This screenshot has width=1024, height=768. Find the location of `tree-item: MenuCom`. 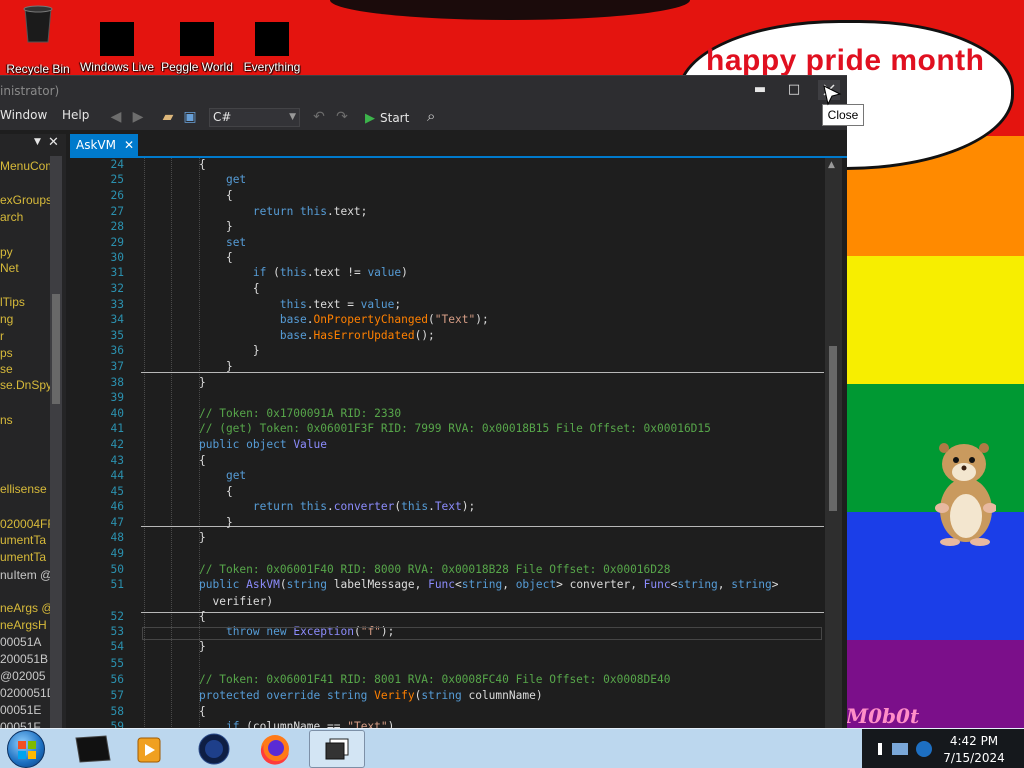

tree-item: MenuCom is located at coordinates (27, 166).